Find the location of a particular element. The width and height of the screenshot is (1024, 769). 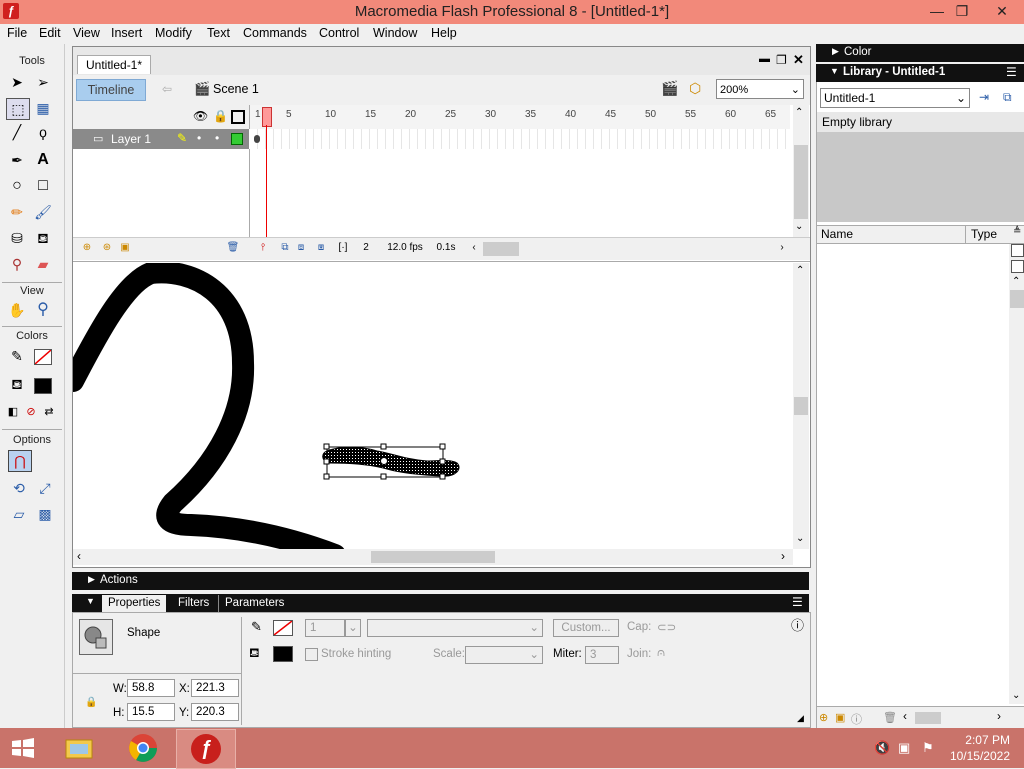

library-panel-bar: ▼ Library - Untitled-1 ☰ is located at coordinates (920, 73).